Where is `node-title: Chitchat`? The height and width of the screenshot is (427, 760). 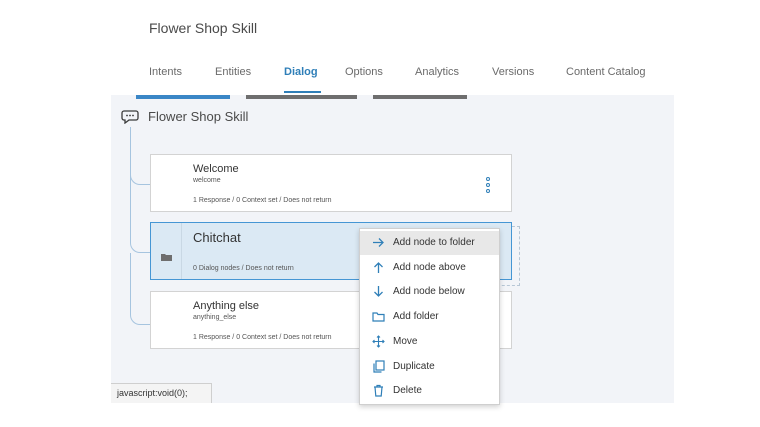 node-title: Chitchat is located at coordinates (217, 237).